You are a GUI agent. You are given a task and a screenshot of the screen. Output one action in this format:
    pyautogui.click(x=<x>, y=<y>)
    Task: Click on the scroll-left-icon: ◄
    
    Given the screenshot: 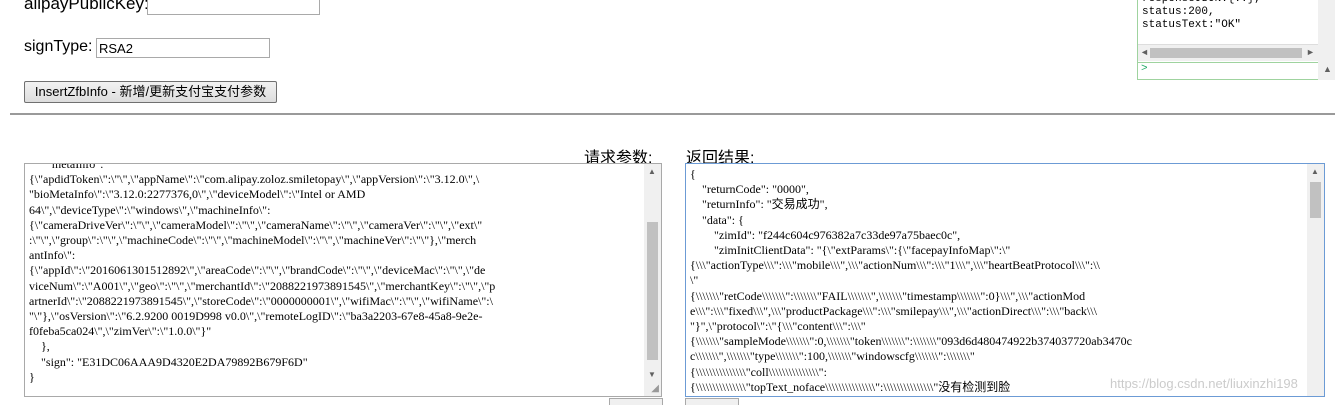 What is the action you would take?
    pyautogui.click(x=1144, y=52)
    